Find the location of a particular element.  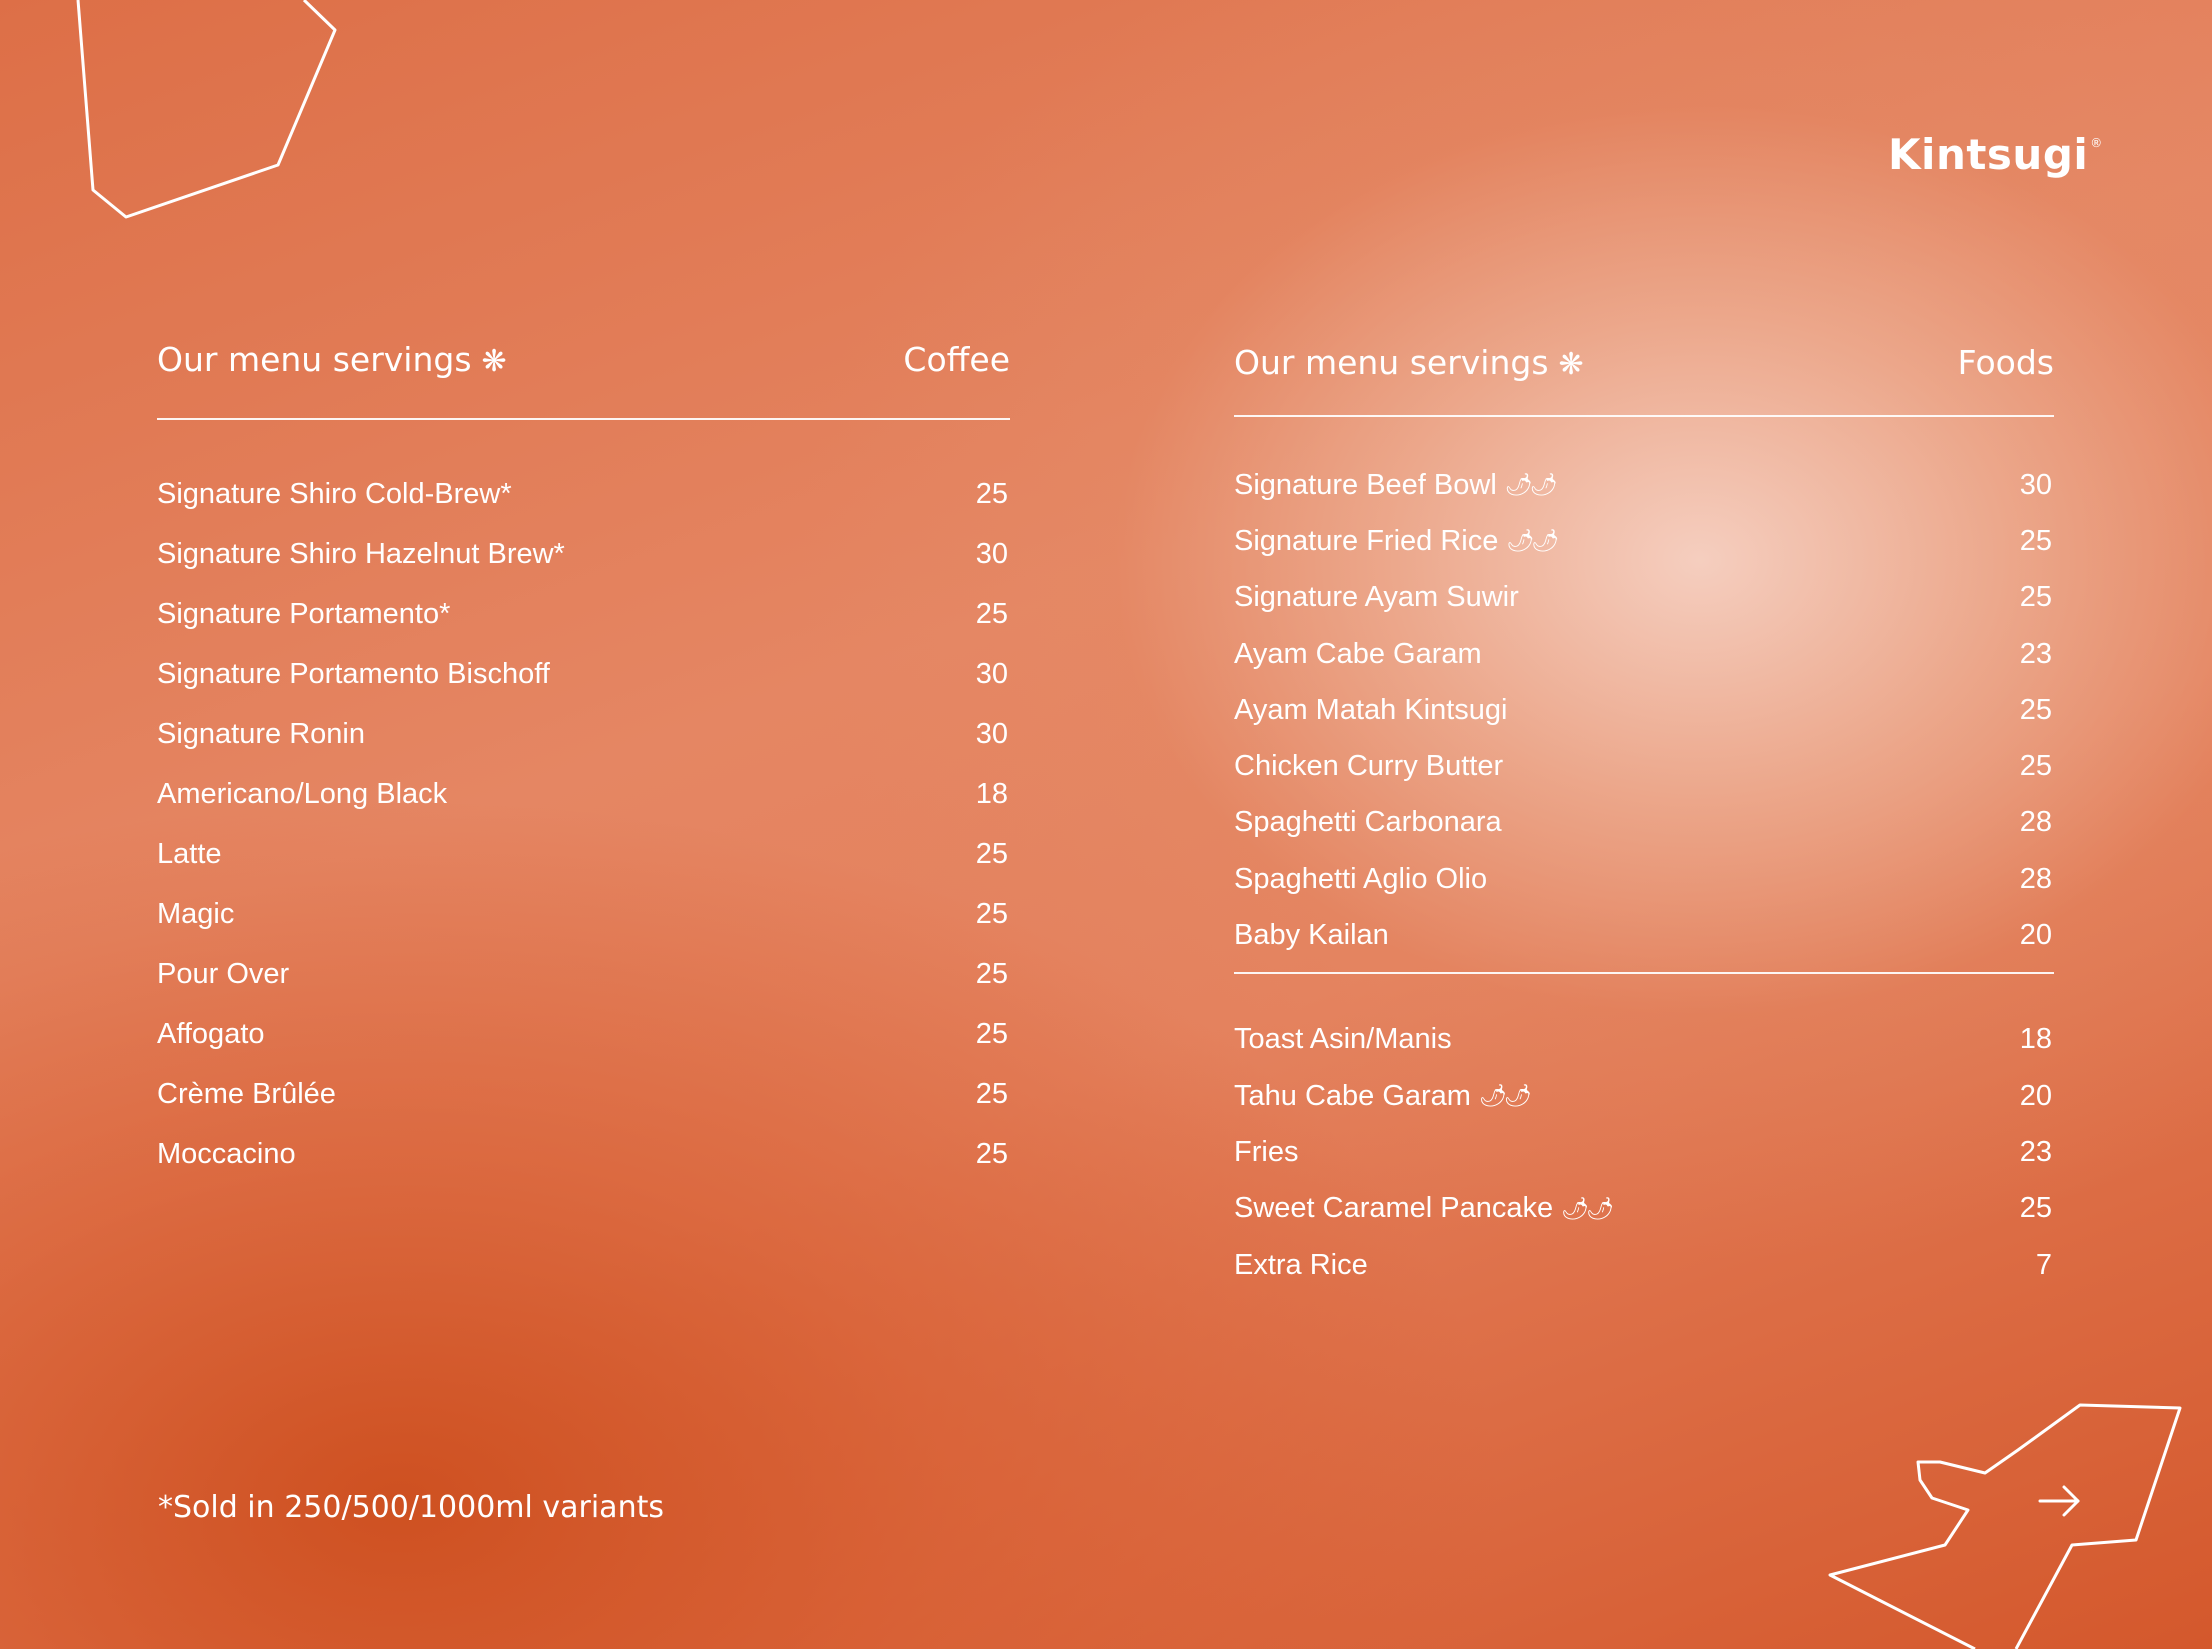

polygon-outline-icon is located at coordinates (206, 109).